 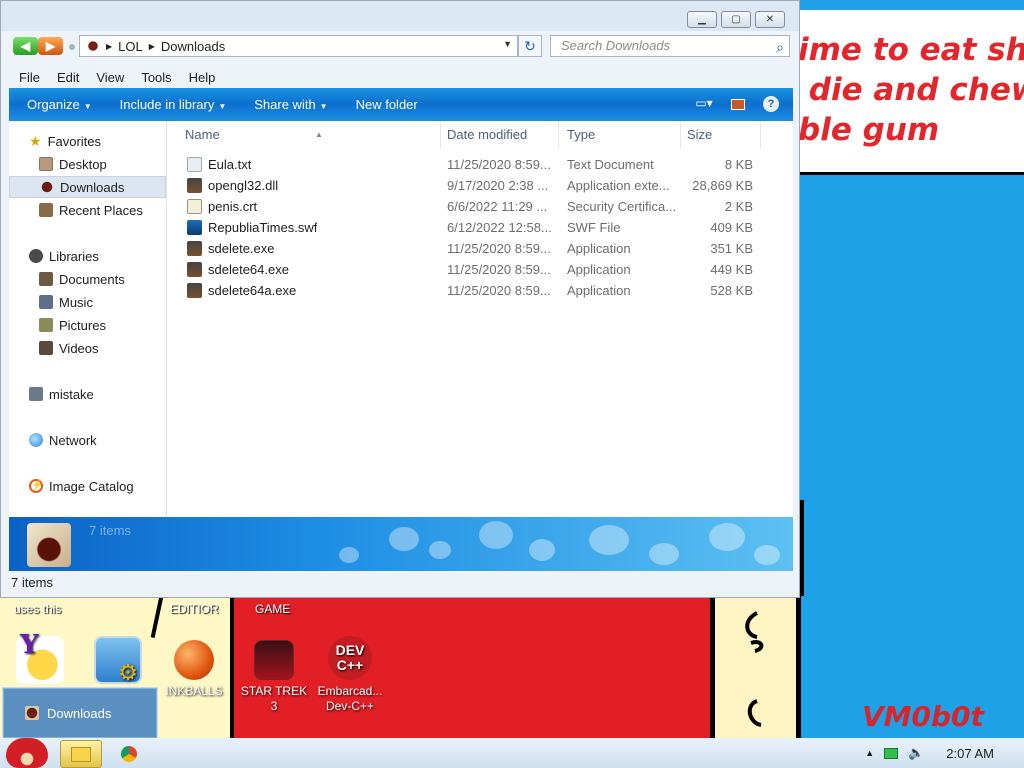 I want to click on view-options-icon: ▭▾, so click(x=704, y=104).